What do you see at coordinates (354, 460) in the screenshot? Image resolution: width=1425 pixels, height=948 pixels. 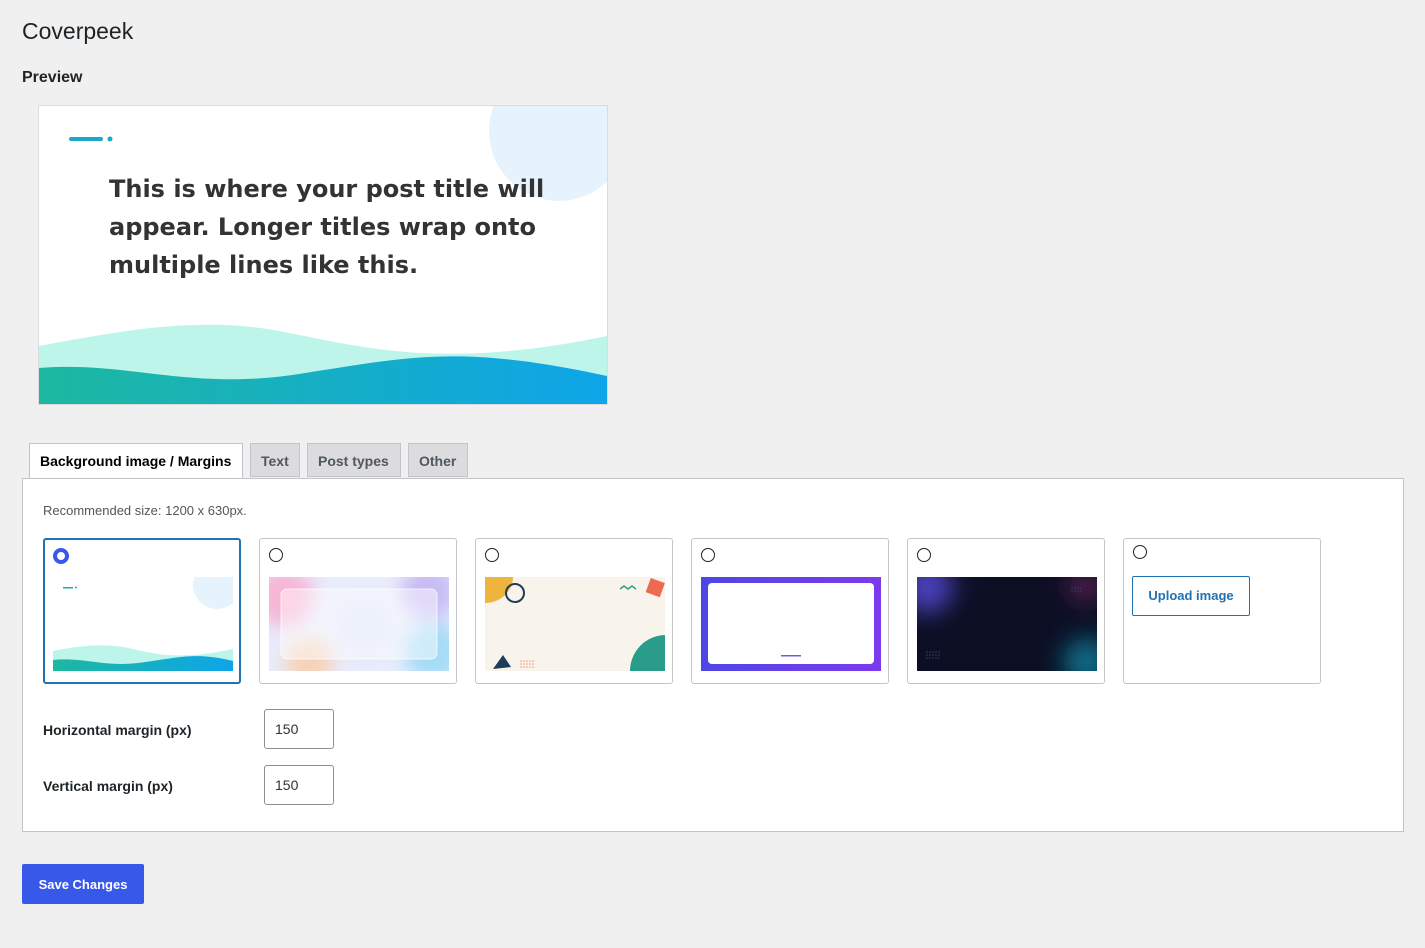 I see `tab-post-types: Post types` at bounding box center [354, 460].